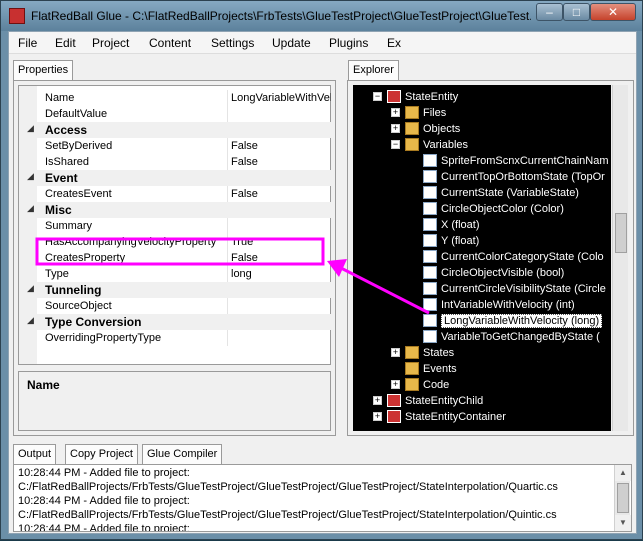 This screenshot has height=541, width=643. I want to click on menu-file: File, so click(27, 43).